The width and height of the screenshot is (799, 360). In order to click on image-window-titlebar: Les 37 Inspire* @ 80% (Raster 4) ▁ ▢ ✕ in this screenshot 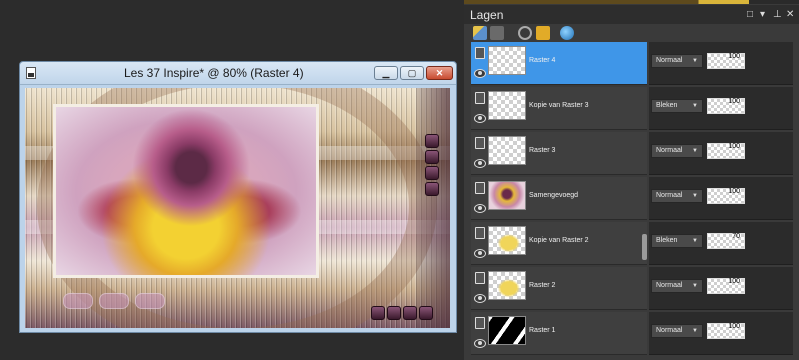, I will do `click(238, 73)`.